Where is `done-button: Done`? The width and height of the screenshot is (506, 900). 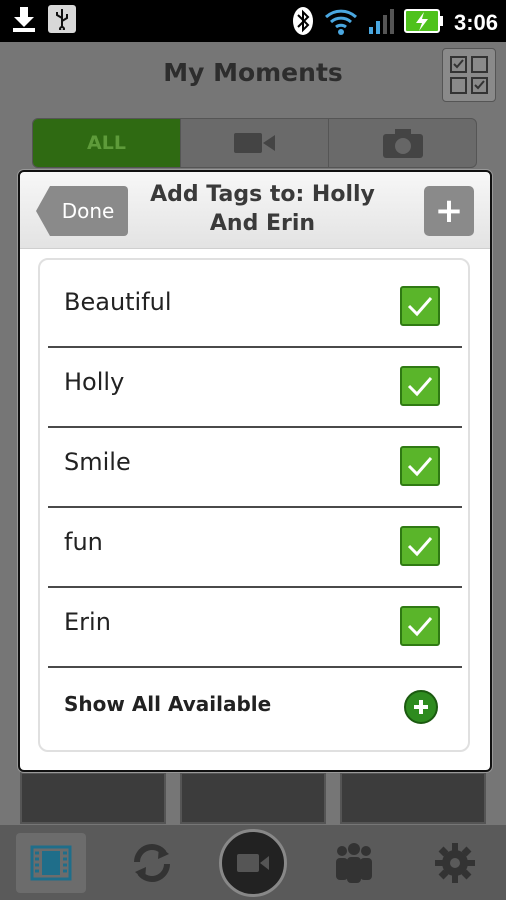
done-button: Done is located at coordinates (82, 211).